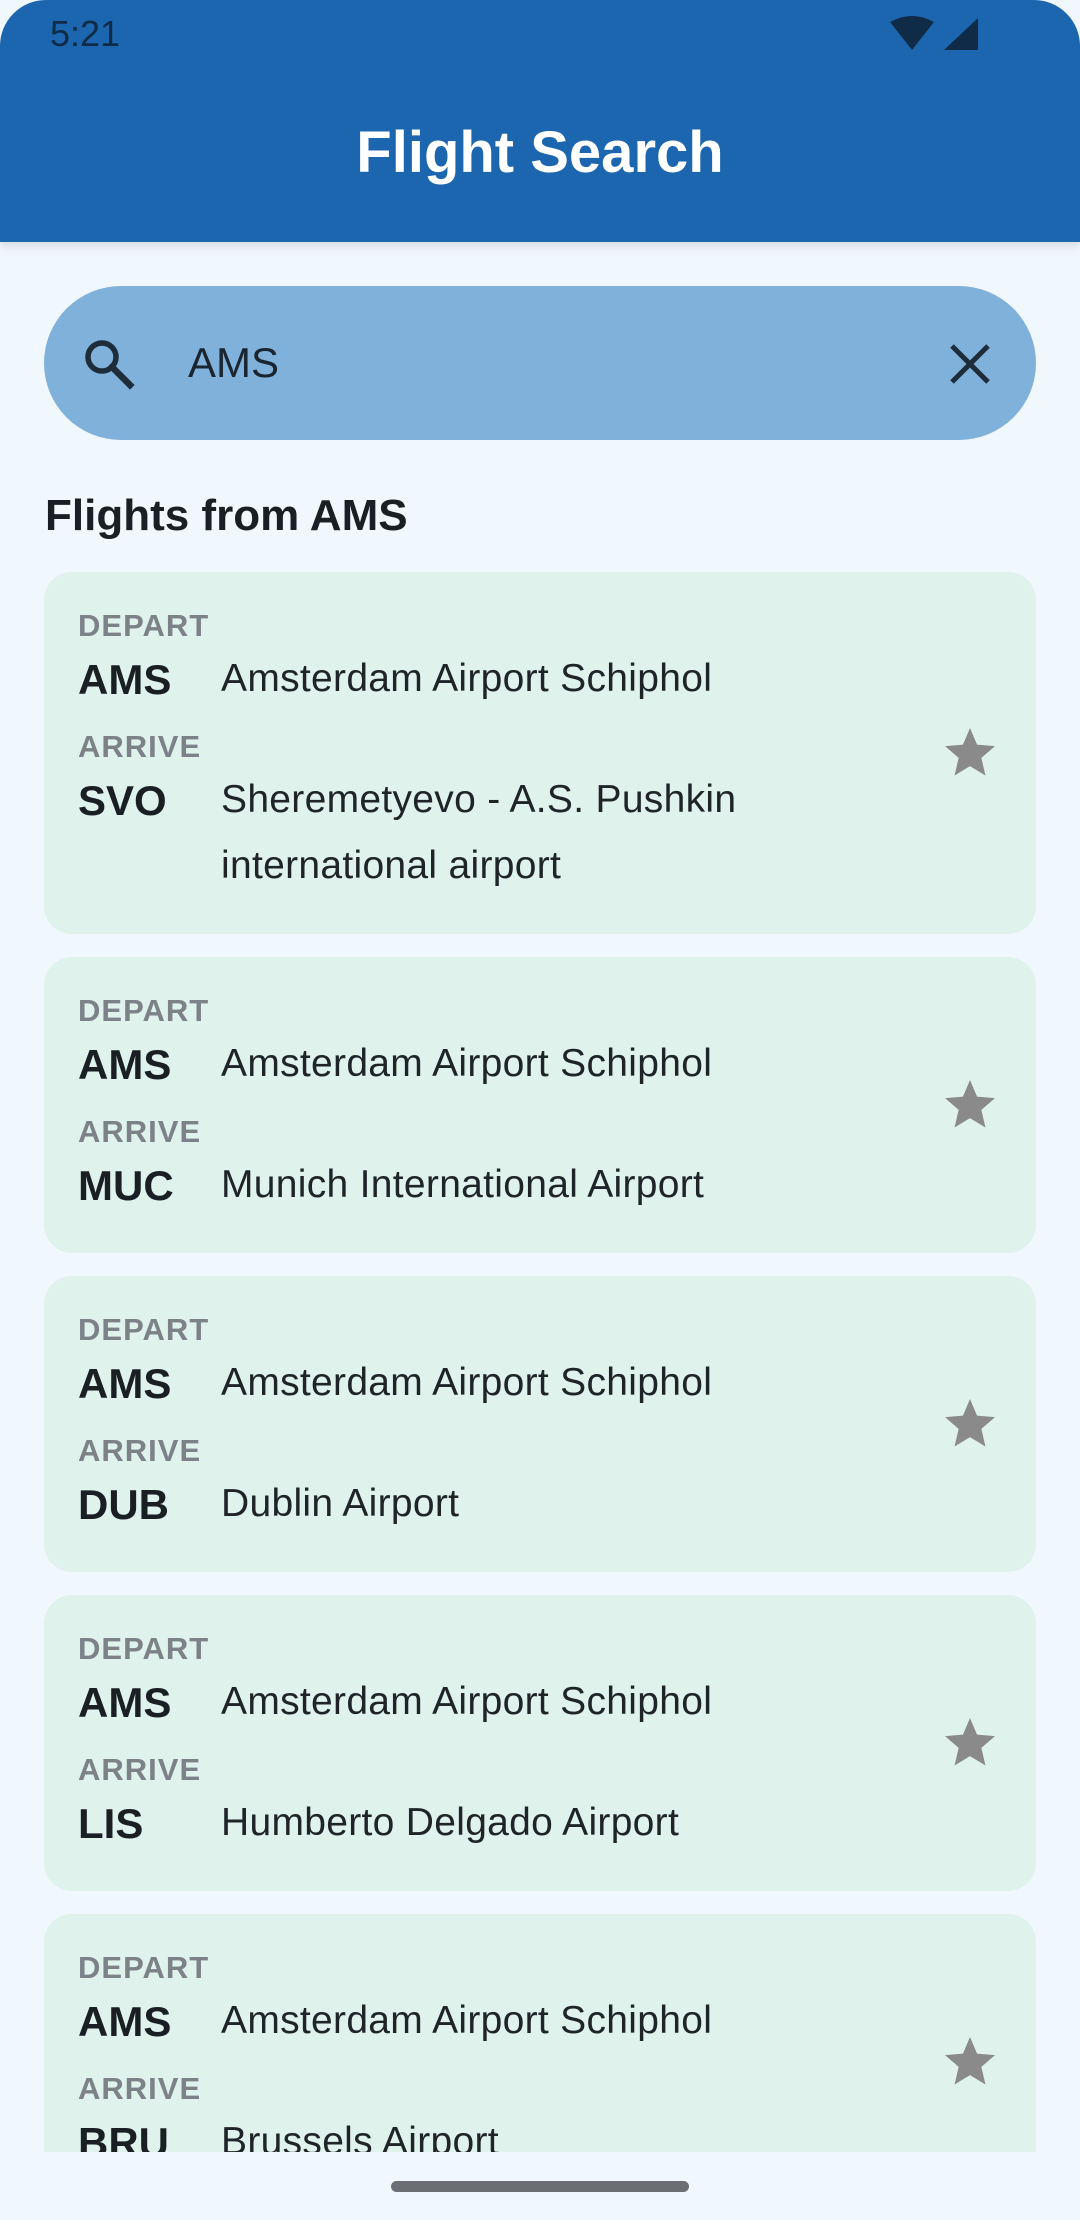  Describe the element at coordinates (123, 1504) in the screenshot. I see `arrive-code: DUB` at that location.